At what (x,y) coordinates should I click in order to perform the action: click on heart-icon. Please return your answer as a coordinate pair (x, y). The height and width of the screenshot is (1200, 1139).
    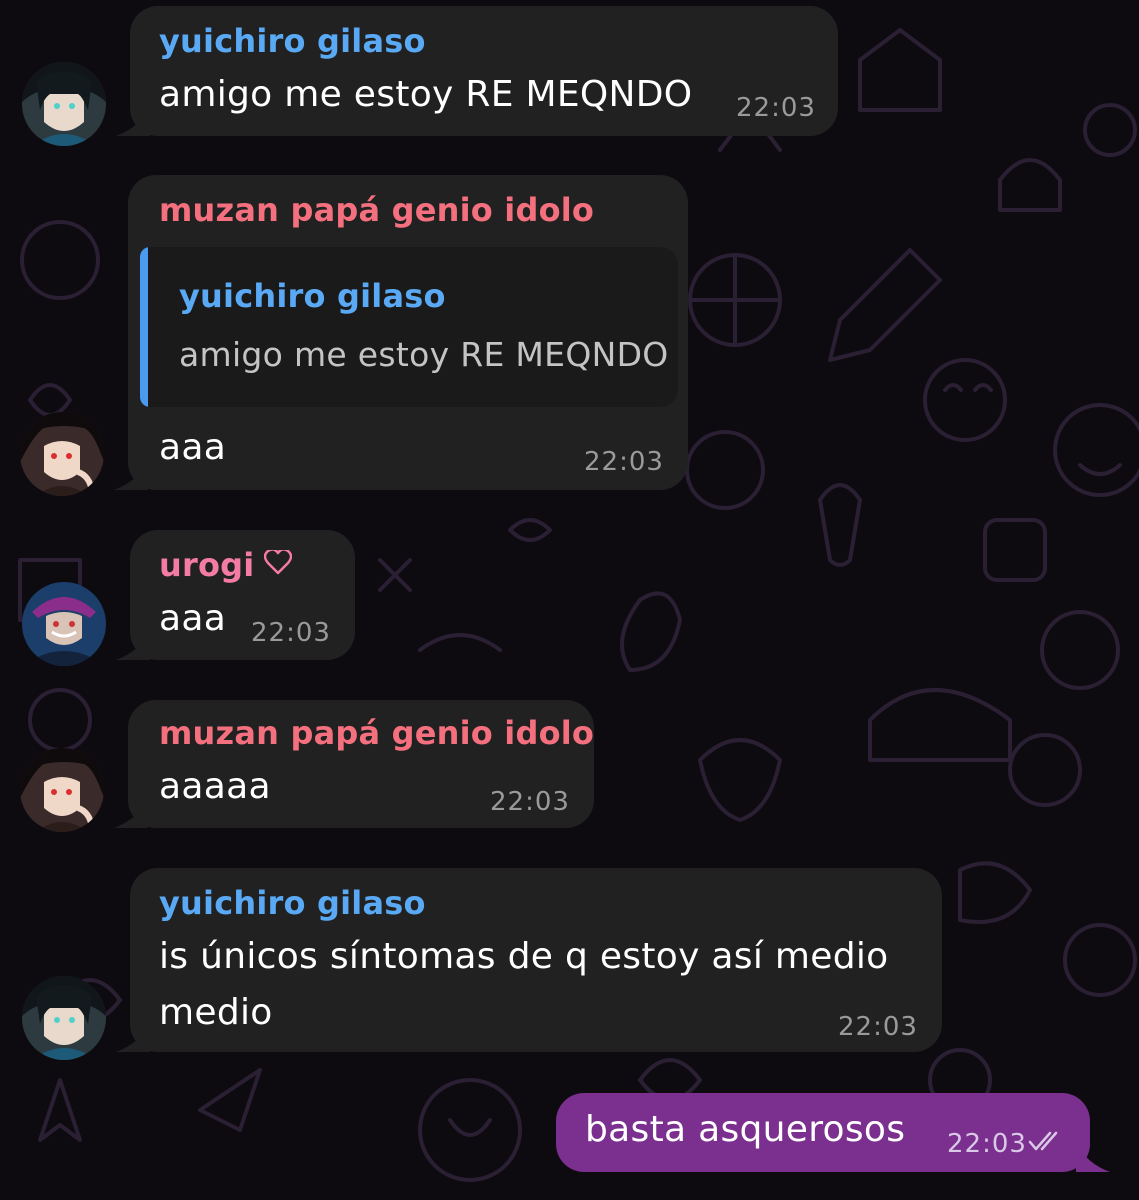
    Looking at the image, I should click on (278, 565).